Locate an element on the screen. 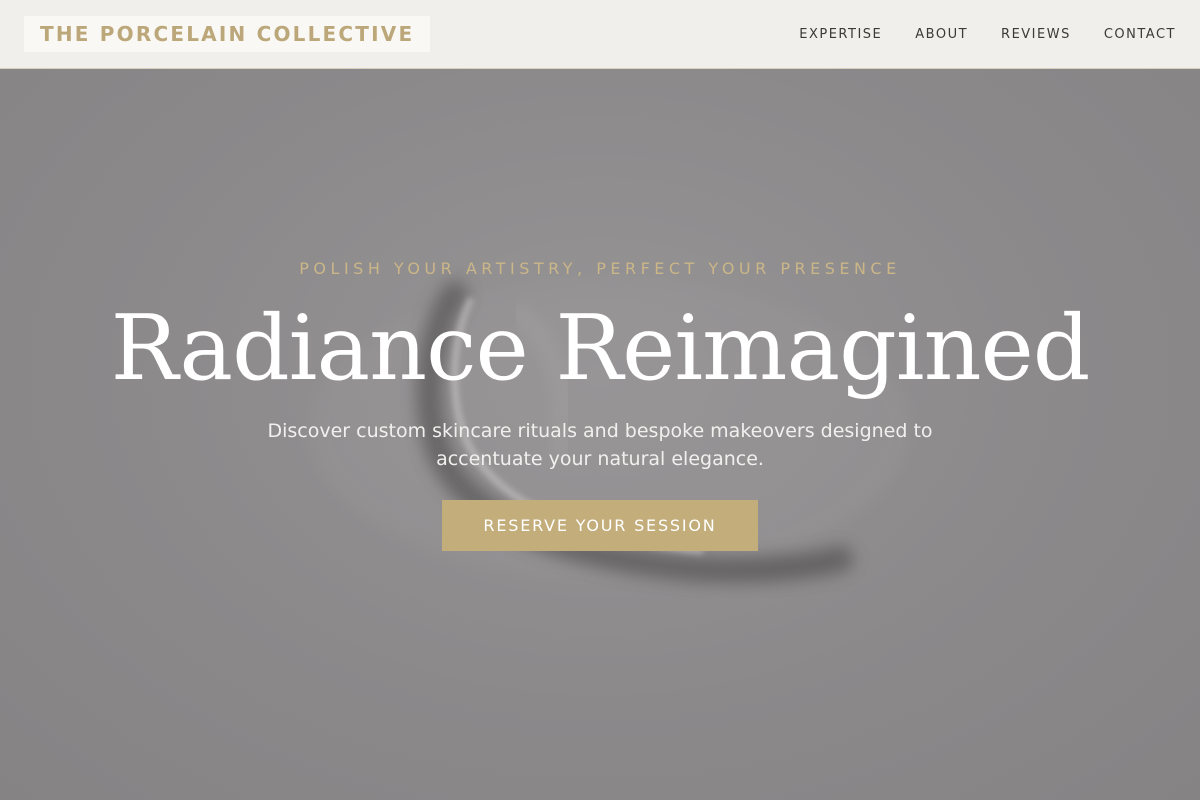  nav-link-about: ABOUT is located at coordinates (941, 34).